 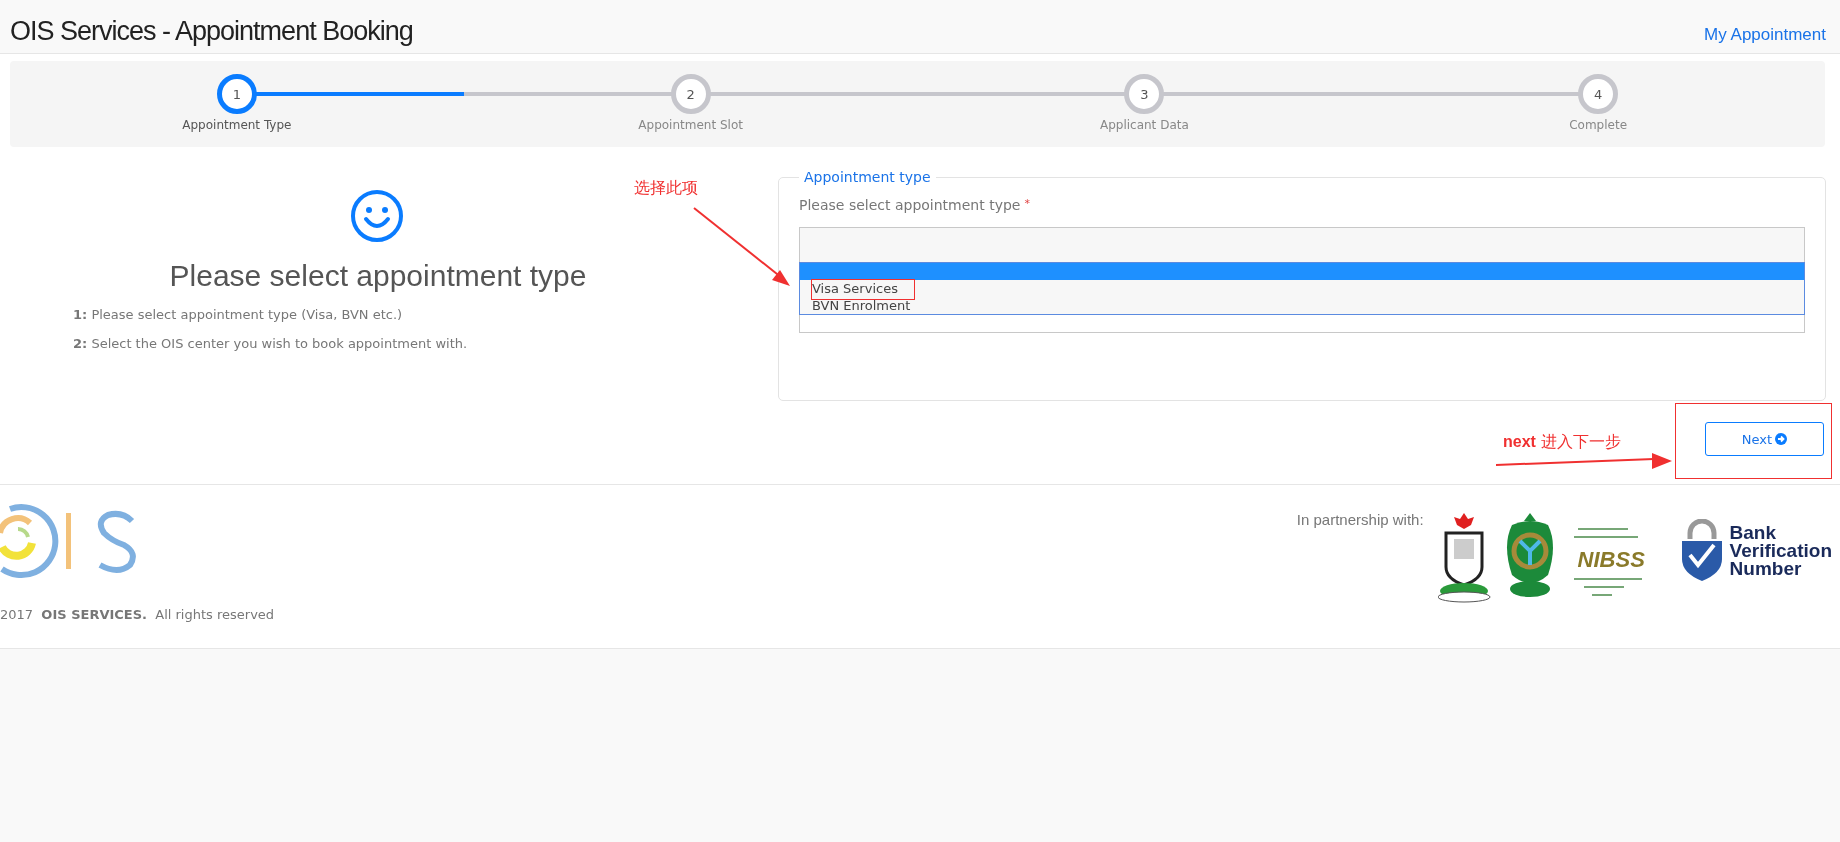 I want to click on nibss-logo-text: NIBSS, so click(x=1611, y=560).